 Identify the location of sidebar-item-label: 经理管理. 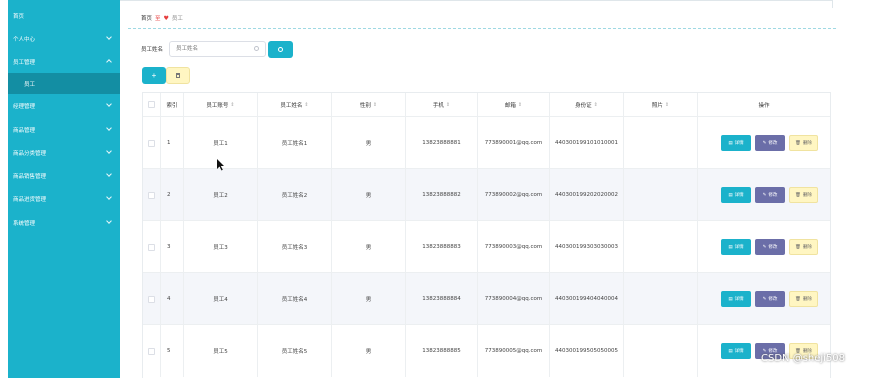
(24, 107).